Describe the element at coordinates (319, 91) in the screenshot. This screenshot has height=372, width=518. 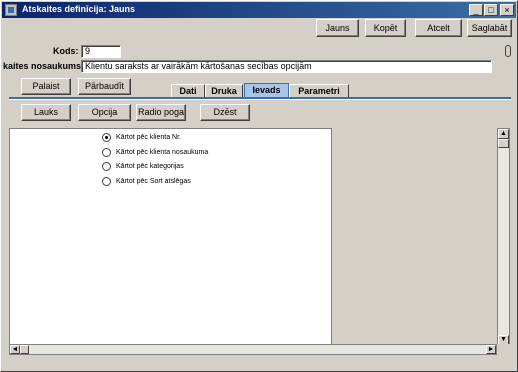
I see `tab-parameters: Parametri` at that location.